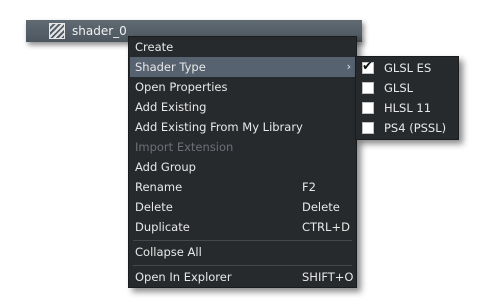 The width and height of the screenshot is (479, 308). I want to click on submenu-item-glsl-es: ✔ GLSL ES, so click(407, 68).